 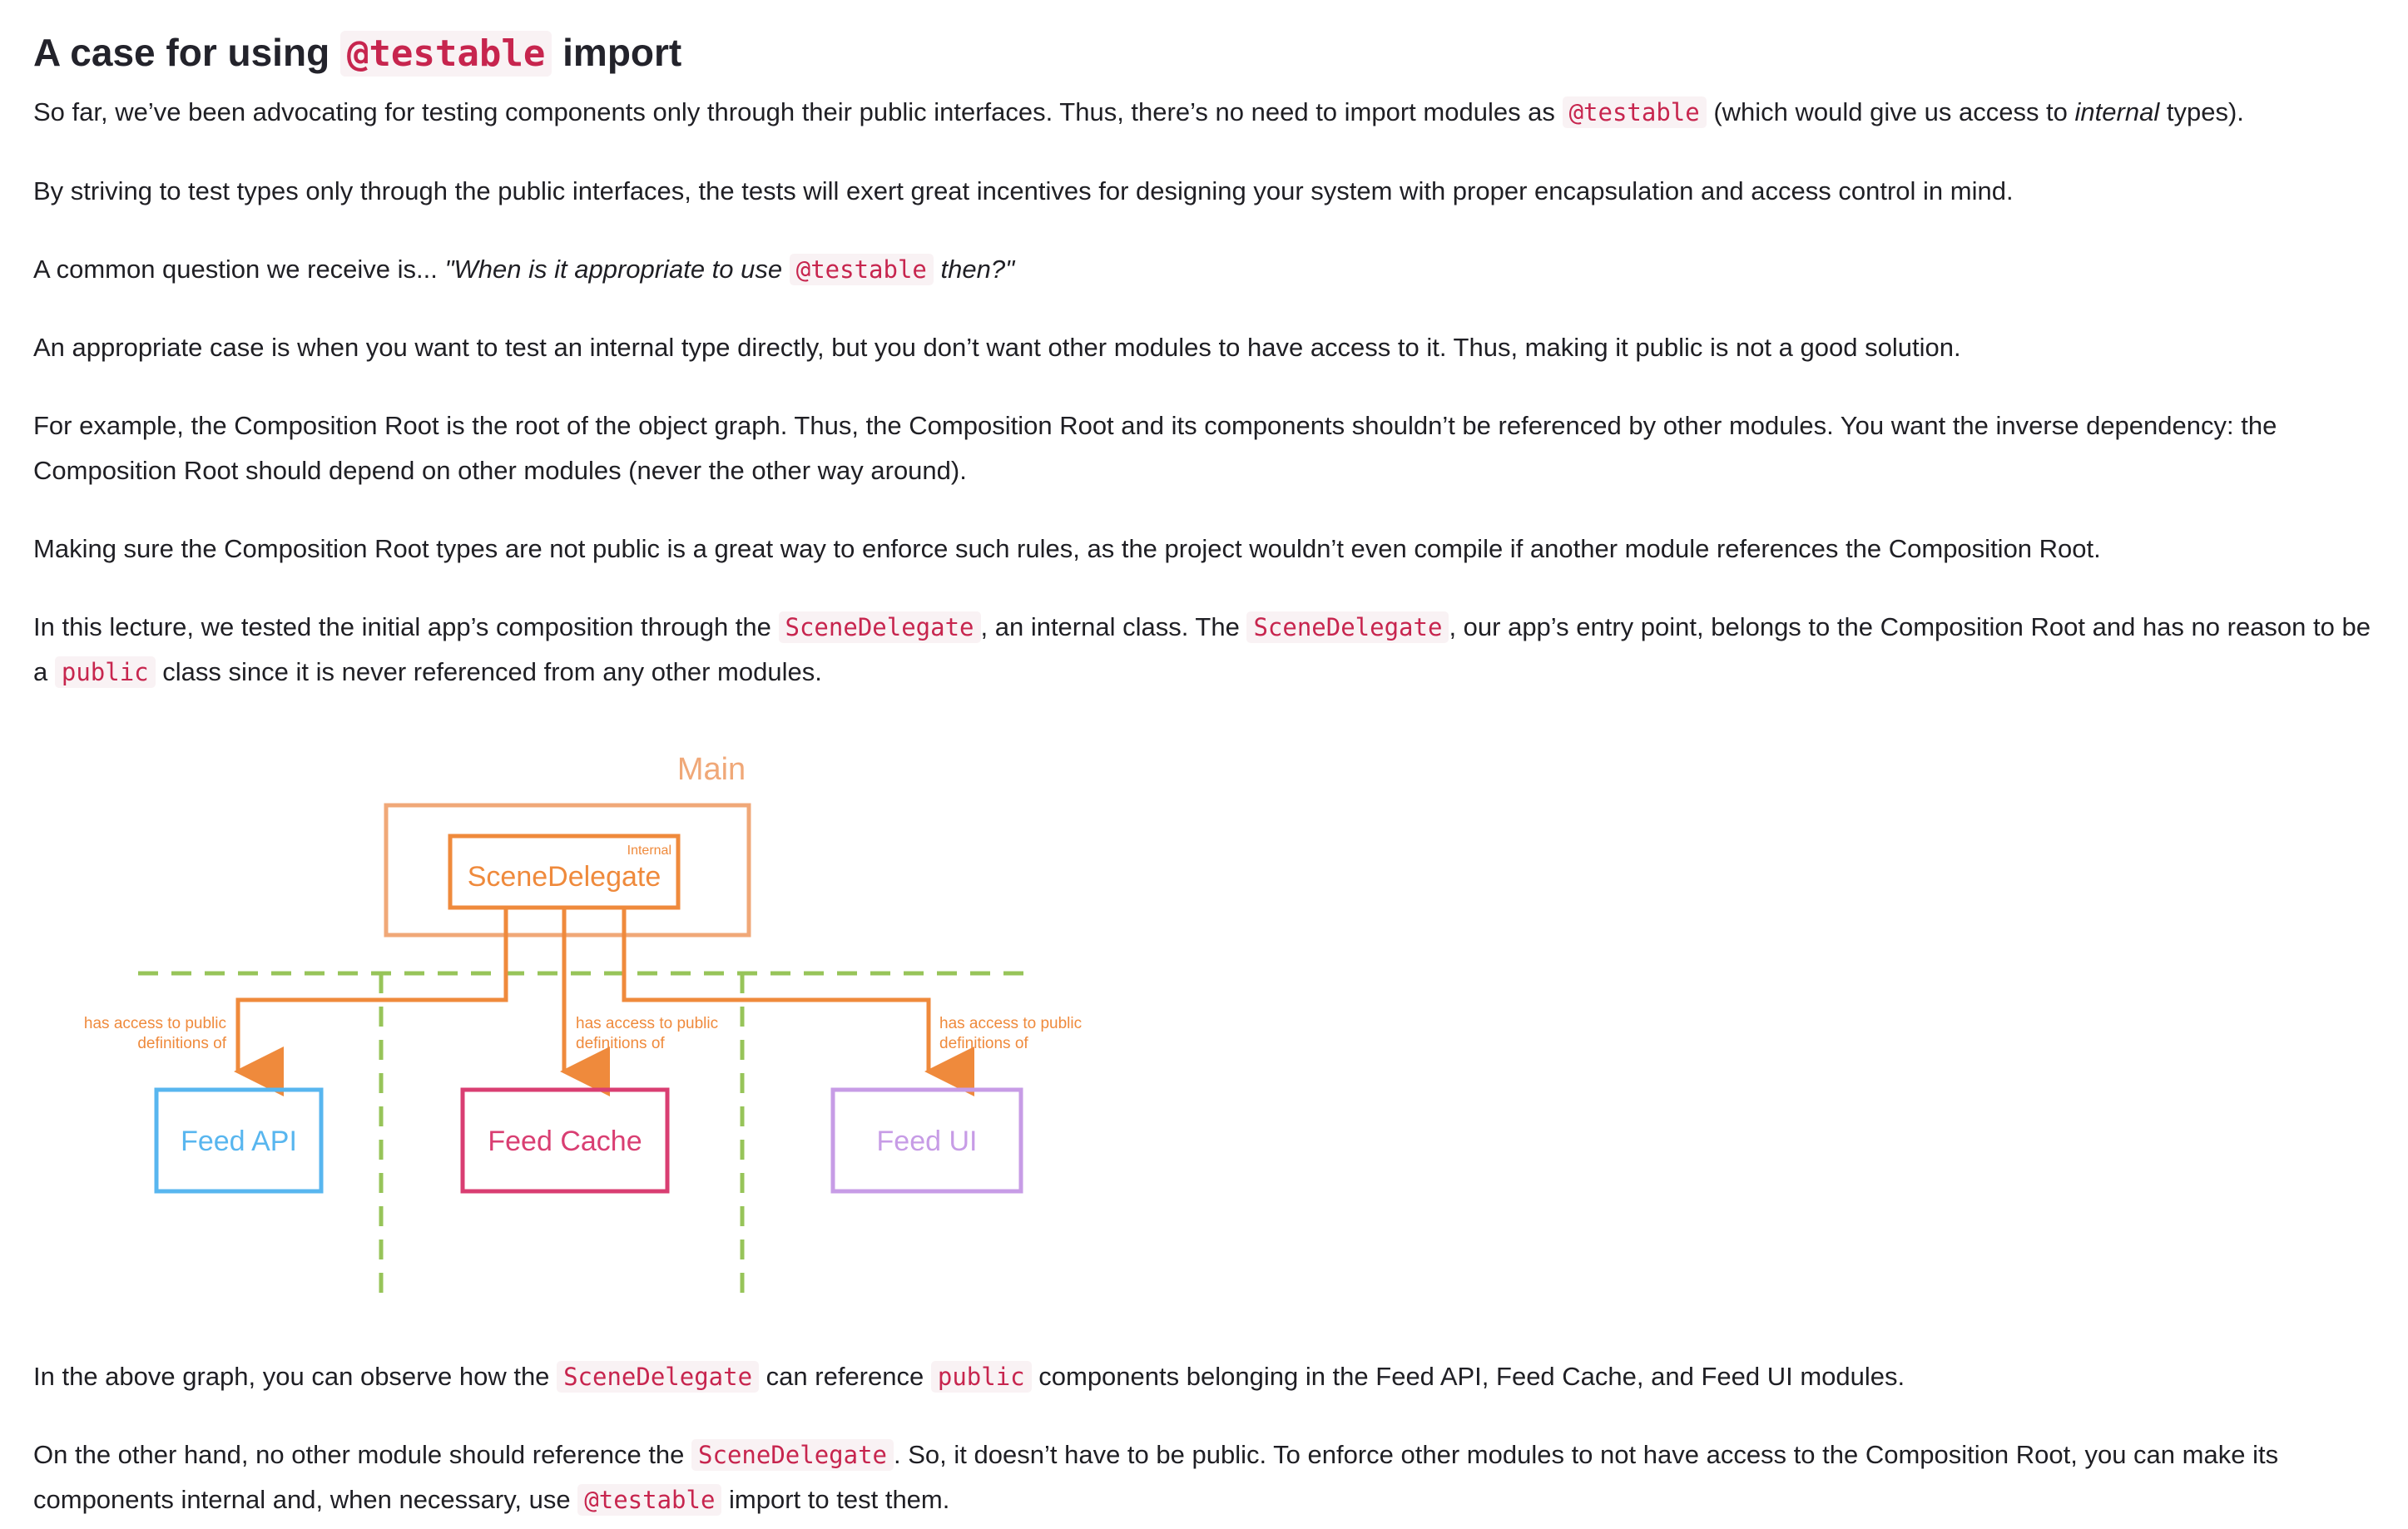 What do you see at coordinates (984, 1043) in the screenshot?
I see `access-note-feed-ui-line2: definitions of` at bounding box center [984, 1043].